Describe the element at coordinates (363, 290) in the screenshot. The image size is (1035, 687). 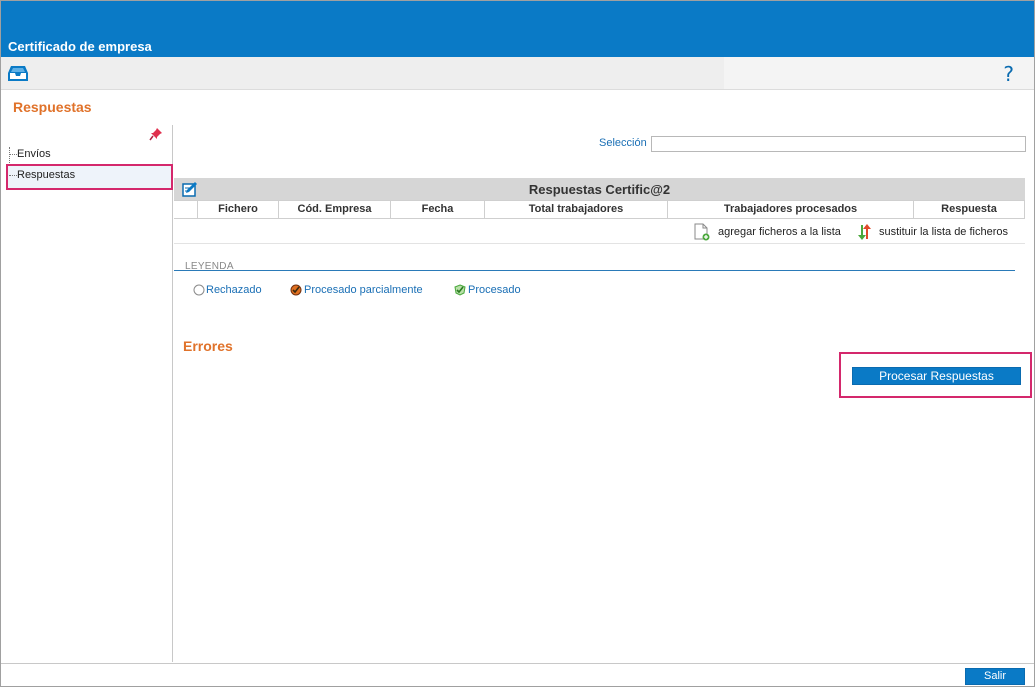
I see `legend-procesado-parcialmente: Procesado parcialmente` at that location.